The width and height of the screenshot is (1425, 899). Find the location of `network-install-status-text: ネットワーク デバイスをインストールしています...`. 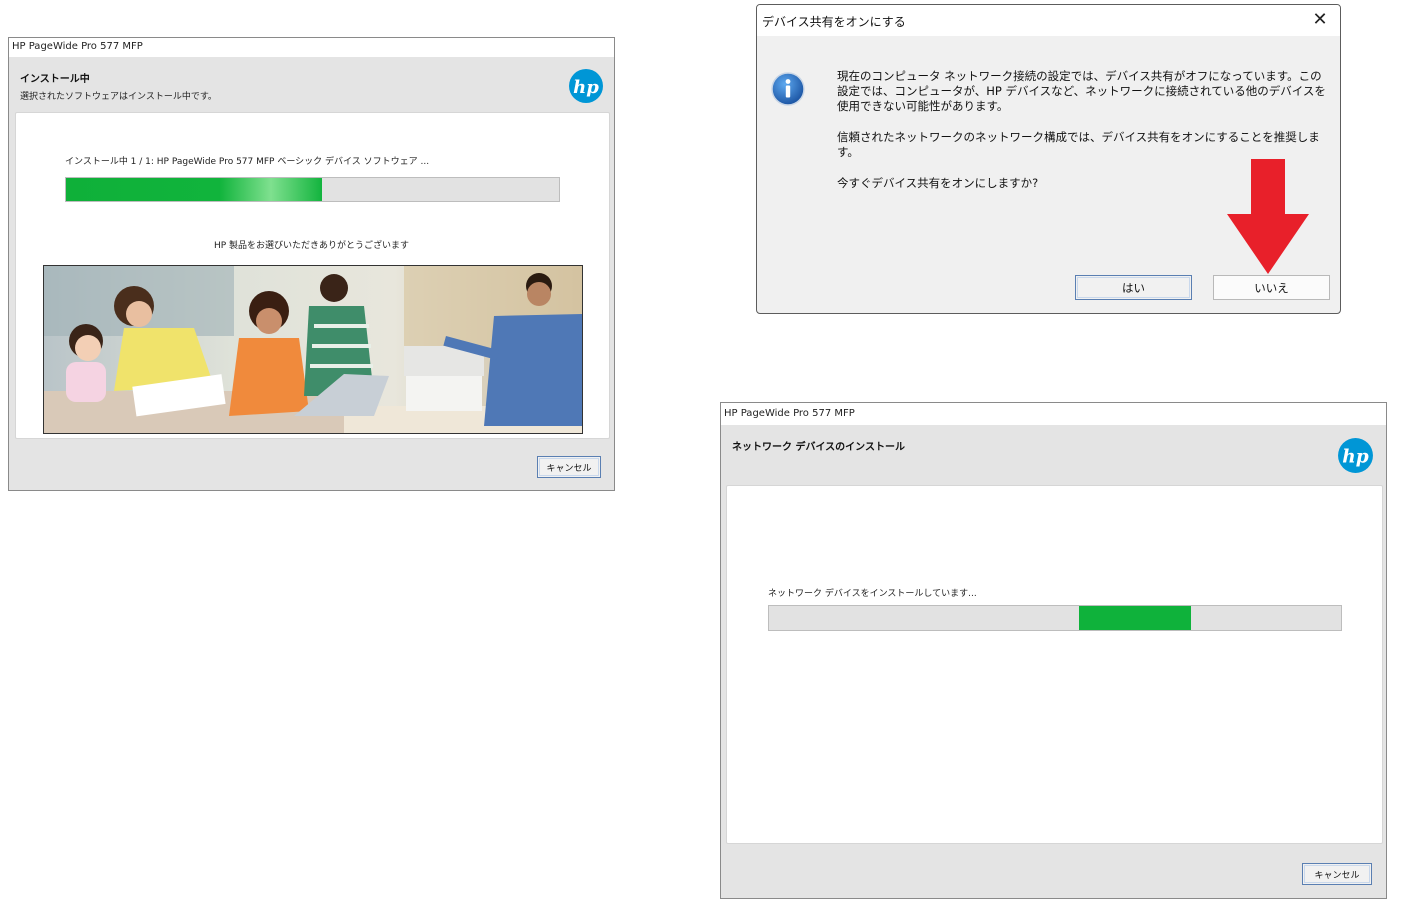

network-install-status-text: ネットワーク デバイスをインストールしています... is located at coordinates (872, 594).